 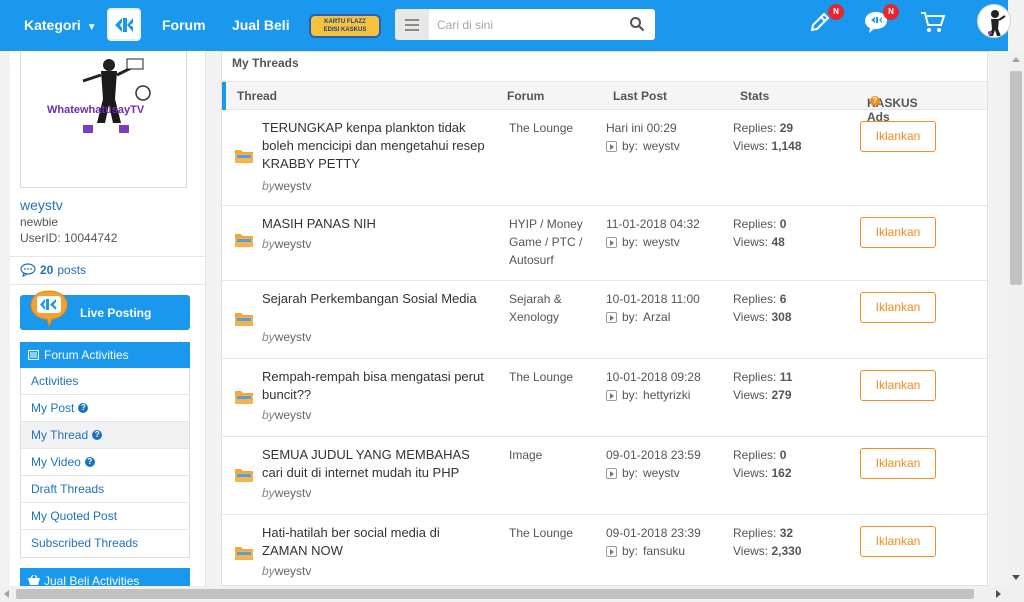 What do you see at coordinates (116, 313) in the screenshot?
I see `live-posting-label: Live Posting` at bounding box center [116, 313].